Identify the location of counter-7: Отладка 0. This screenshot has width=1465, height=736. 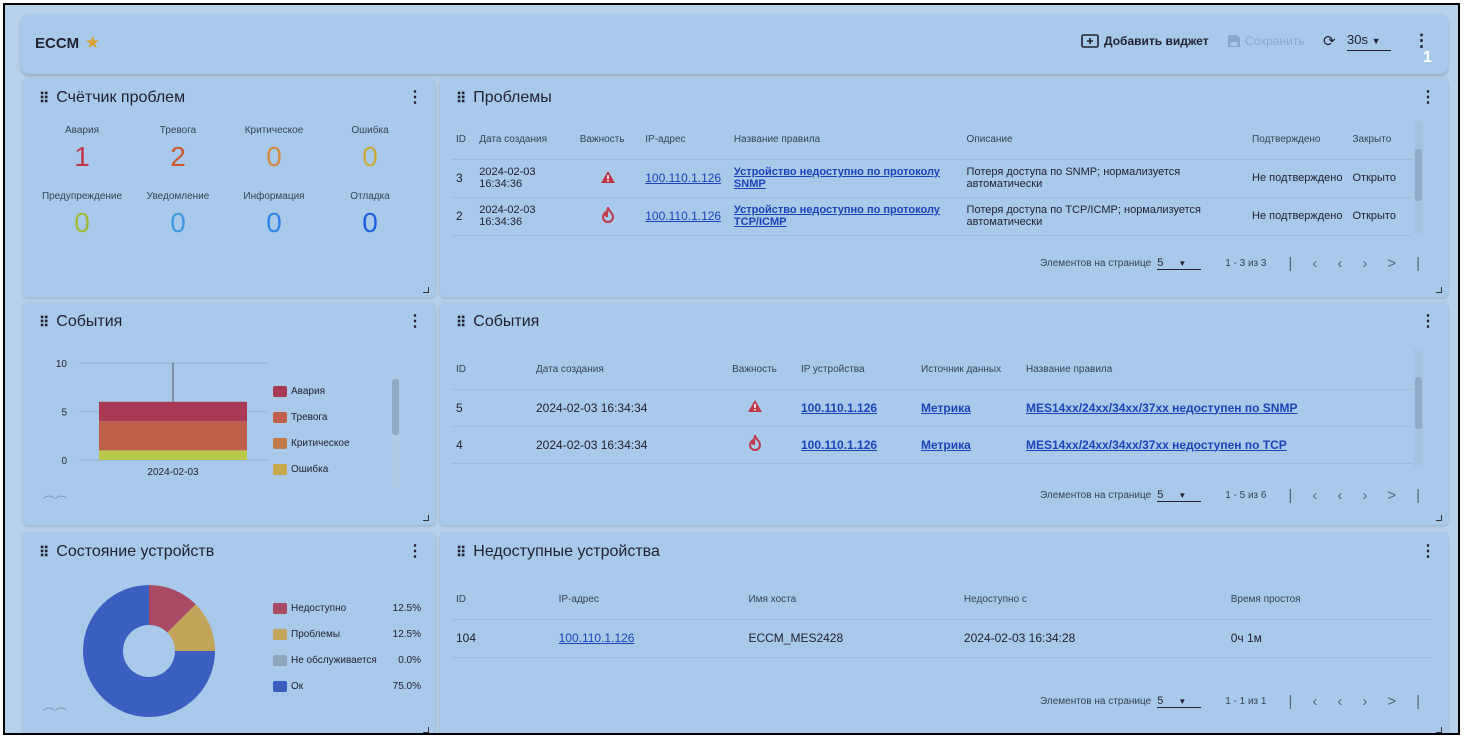
(370, 215).